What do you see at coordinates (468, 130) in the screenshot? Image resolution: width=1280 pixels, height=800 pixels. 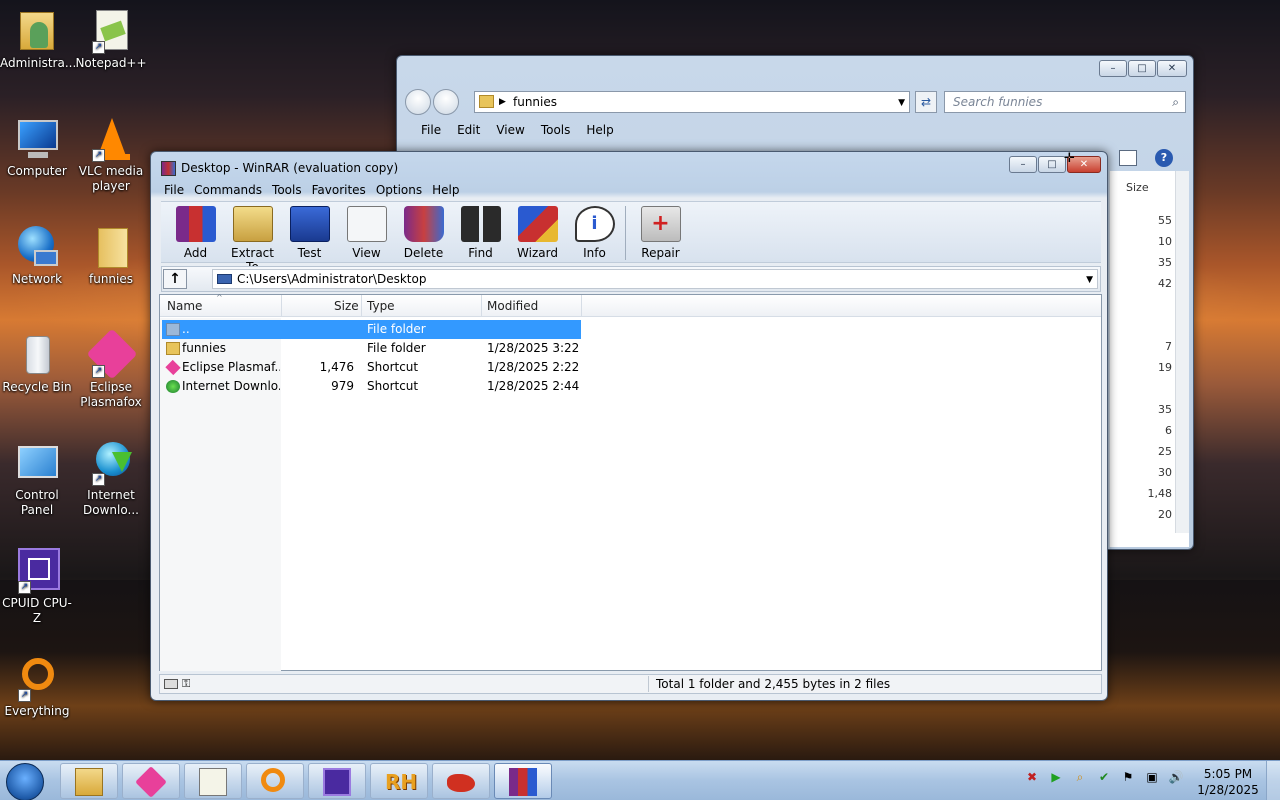 I see `menu-edit: Edit` at bounding box center [468, 130].